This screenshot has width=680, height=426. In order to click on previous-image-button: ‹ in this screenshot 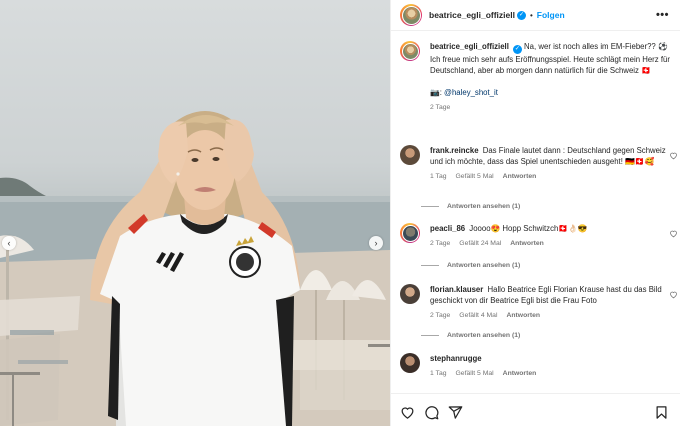, I will do `click(9, 243)`.